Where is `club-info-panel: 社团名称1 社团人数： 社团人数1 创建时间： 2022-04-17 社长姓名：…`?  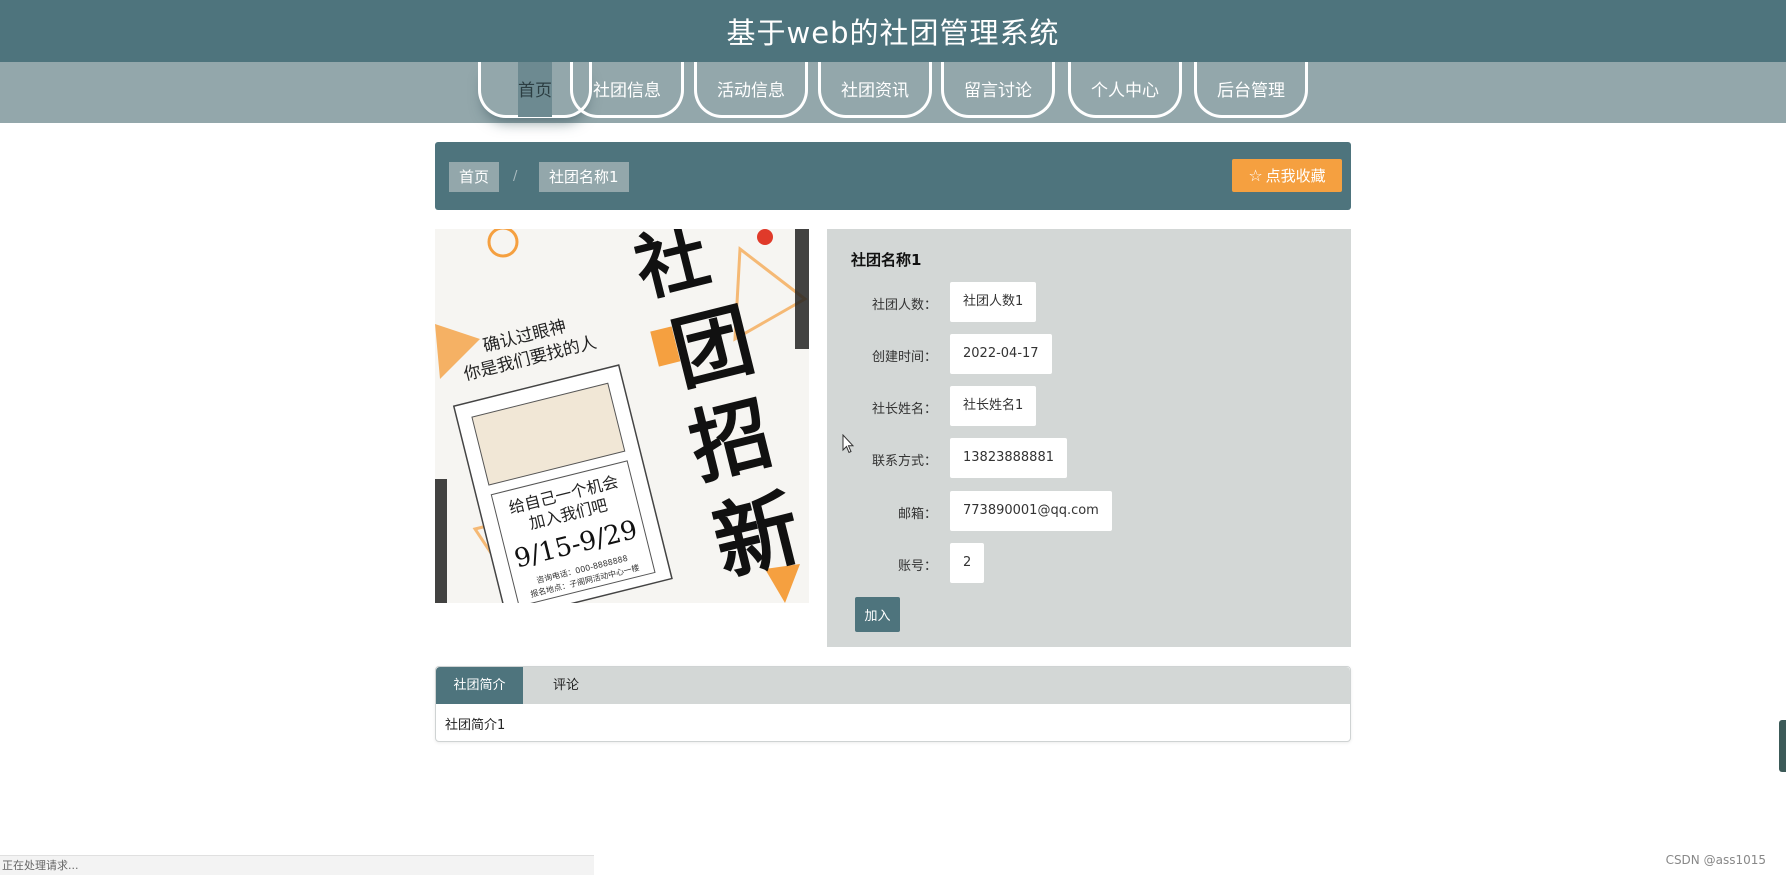
club-info-panel: 社团名称1 社团人数： 社团人数1 创建时间： 2022-04-17 社长姓名：… is located at coordinates (1089, 438).